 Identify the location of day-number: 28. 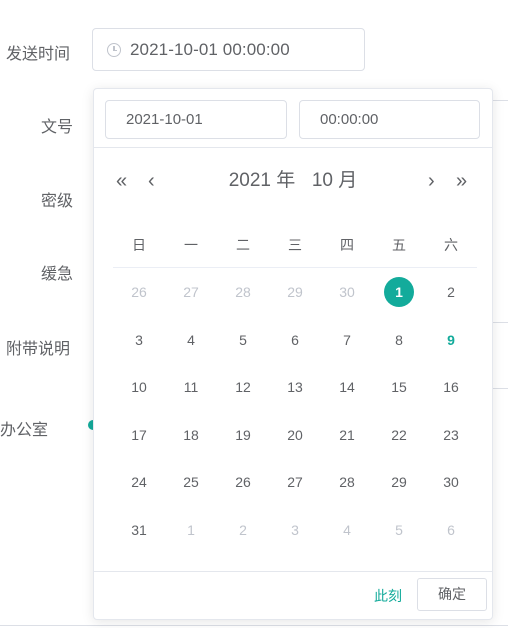
(347, 482).